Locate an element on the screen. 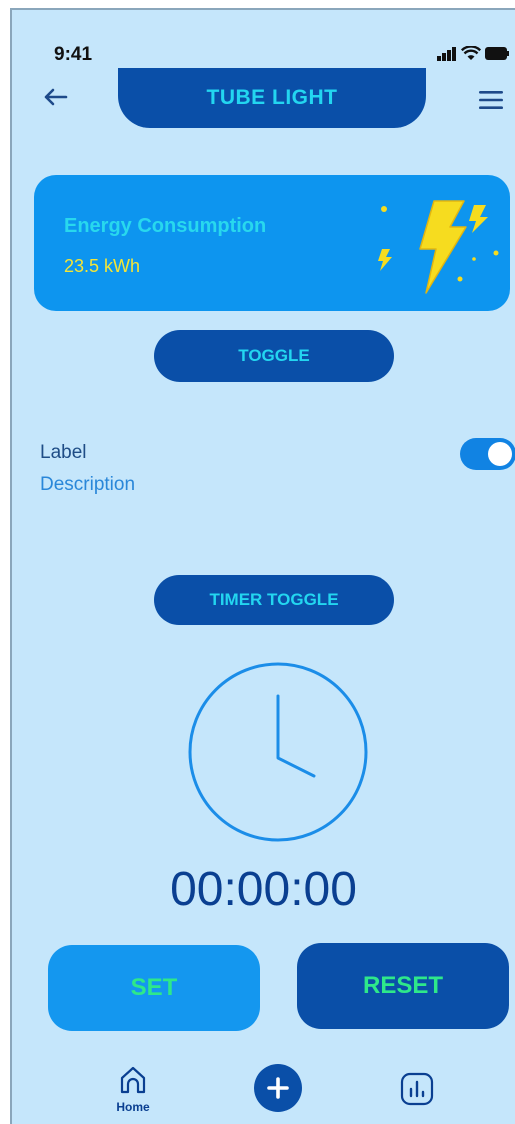 This screenshot has width=515, height=1124. wifi-icon is located at coordinates (471, 53).